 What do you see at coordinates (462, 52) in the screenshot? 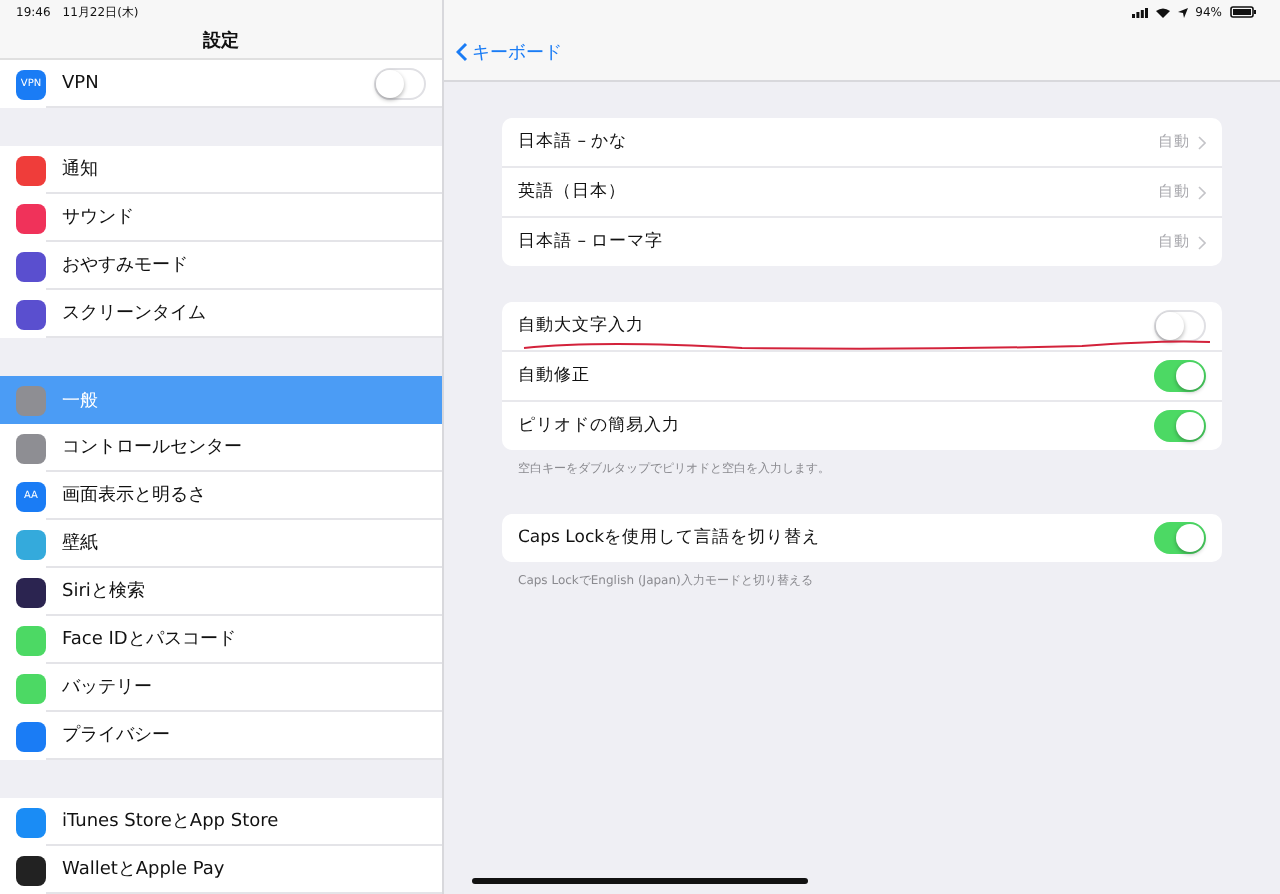
I see `back-chevron-icon` at bounding box center [462, 52].